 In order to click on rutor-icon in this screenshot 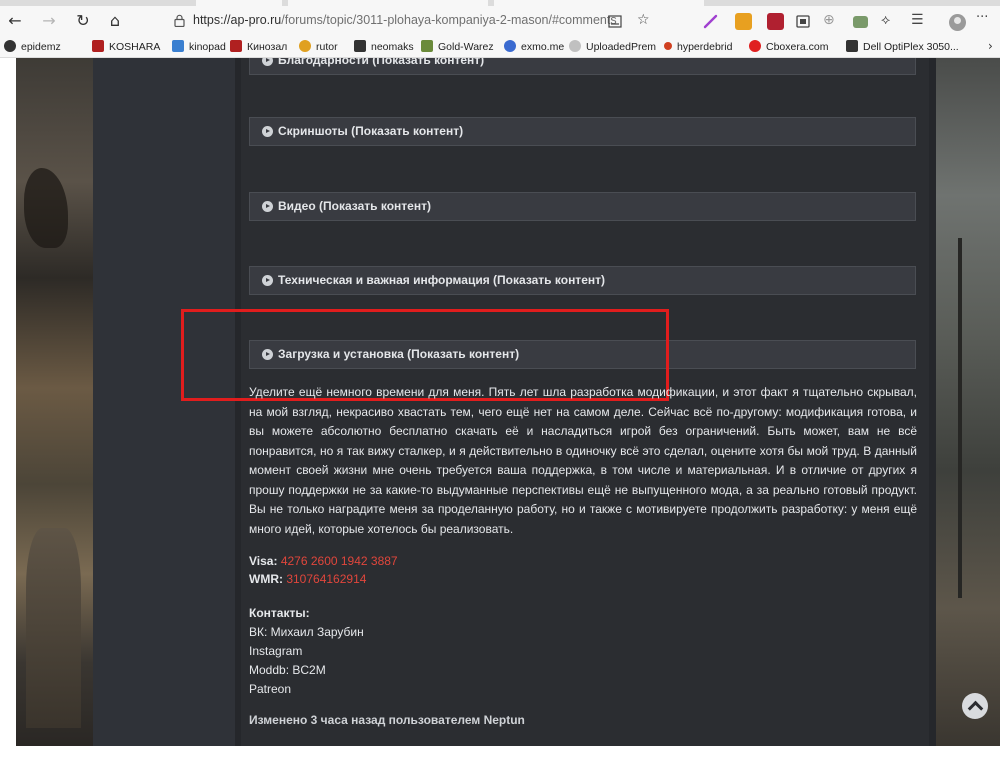, I will do `click(305, 46)`.